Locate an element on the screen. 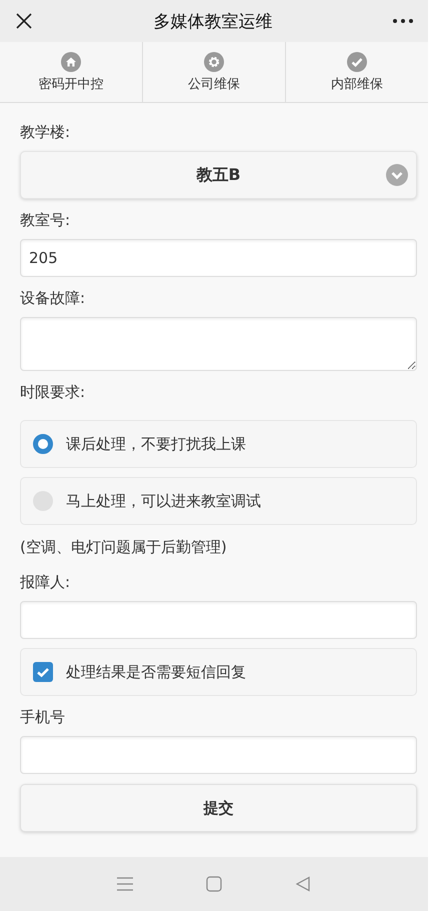 This screenshot has width=438, height=911. field-label: 报障人: is located at coordinates (46, 582).